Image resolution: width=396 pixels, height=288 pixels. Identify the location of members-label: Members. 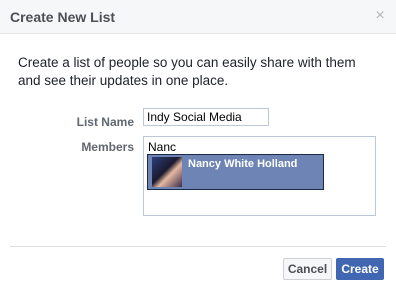
(107, 147).